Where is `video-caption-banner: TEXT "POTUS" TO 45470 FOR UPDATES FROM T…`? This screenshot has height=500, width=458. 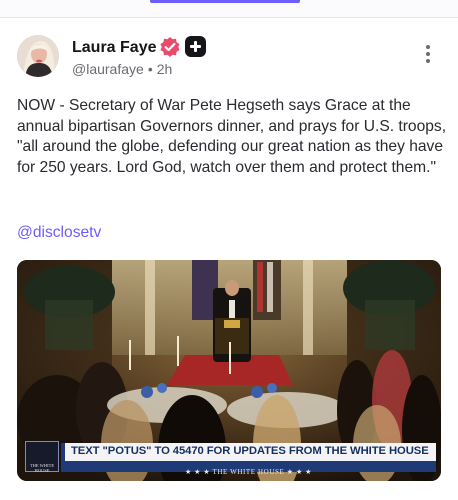 video-caption-banner: TEXT "POTUS" TO 45470 FOR UPDATES FROM T… is located at coordinates (248, 459).